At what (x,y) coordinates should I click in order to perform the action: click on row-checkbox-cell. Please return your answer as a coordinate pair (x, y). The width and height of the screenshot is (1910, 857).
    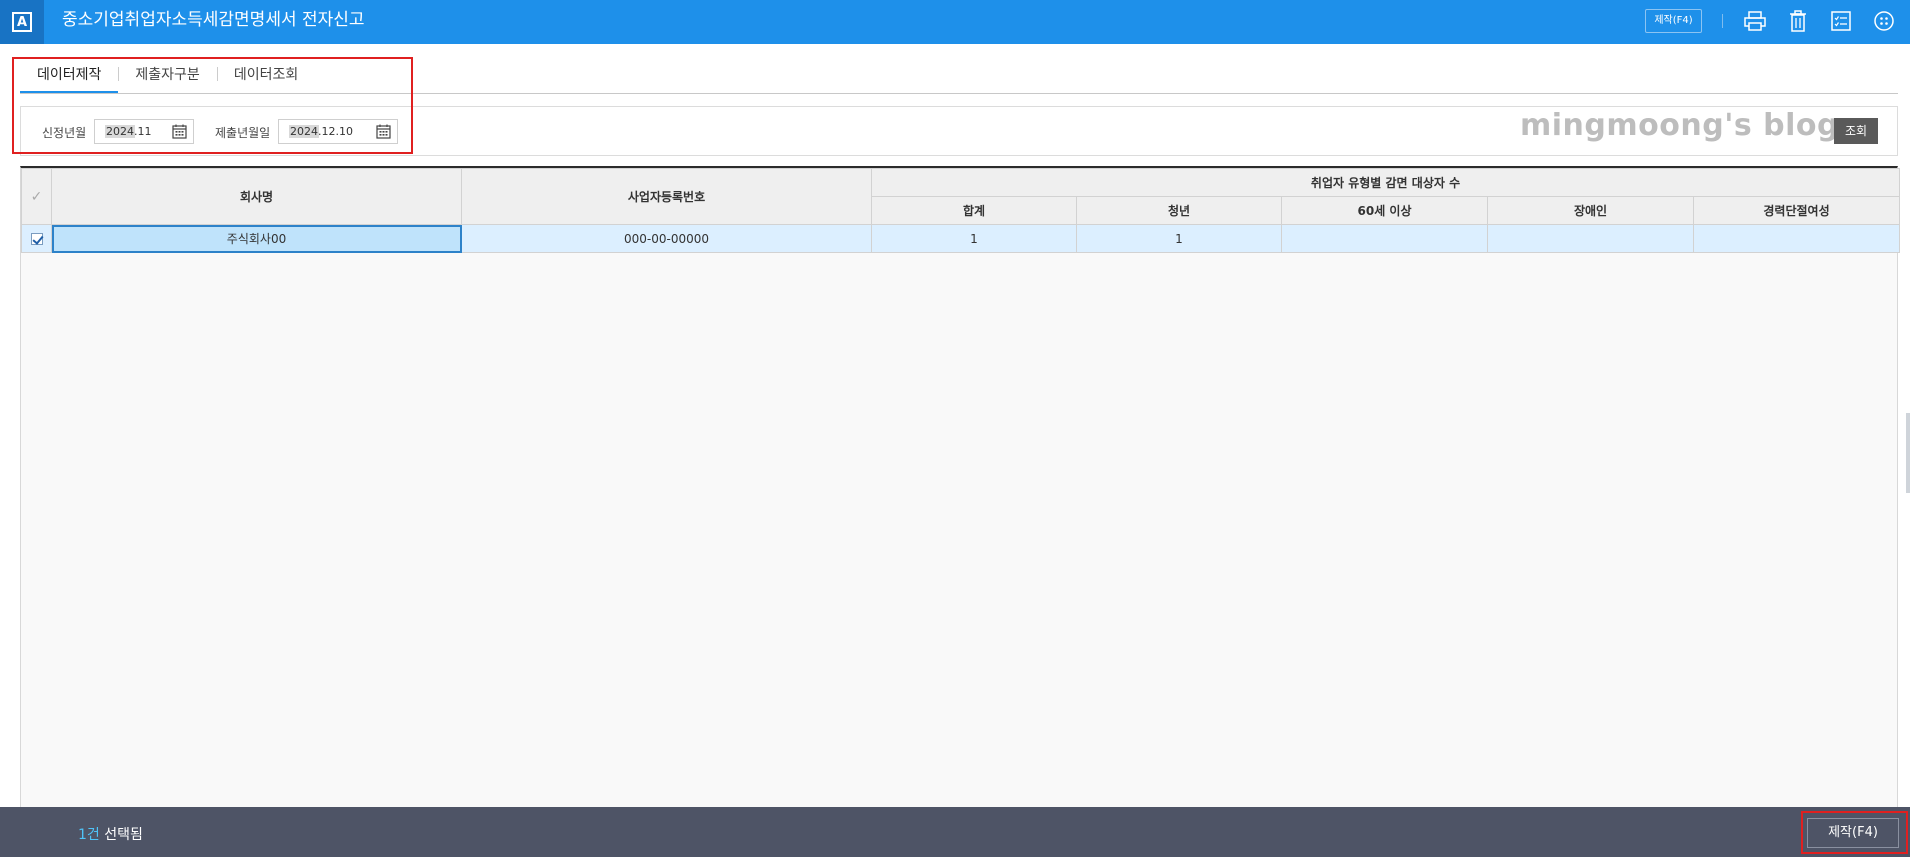
    Looking at the image, I should click on (36, 238).